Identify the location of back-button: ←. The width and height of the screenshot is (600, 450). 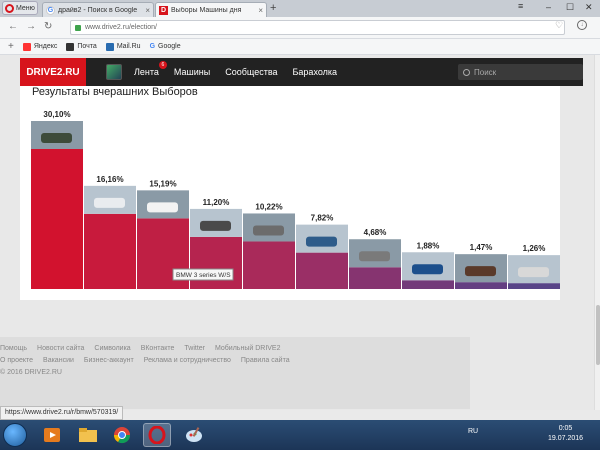
(13, 26).